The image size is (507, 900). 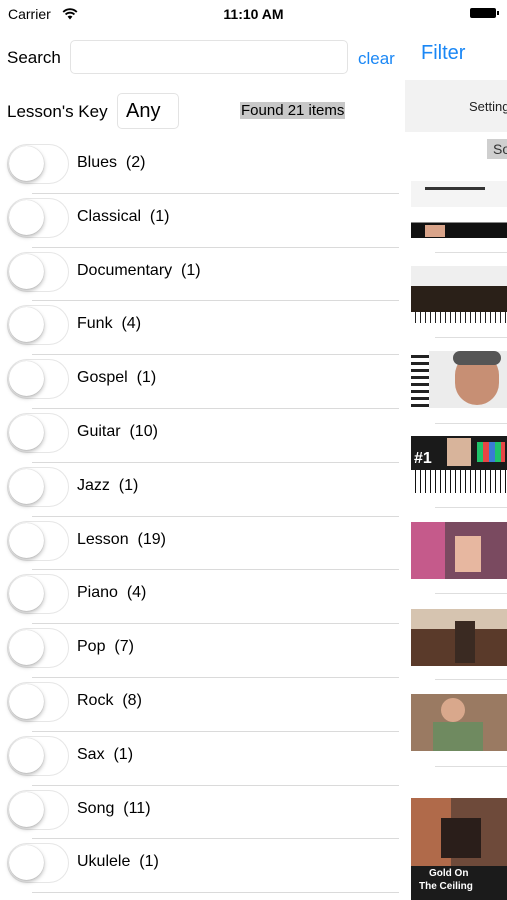 I want to click on category-row: Lesson (19), so click(x=202, y=544).